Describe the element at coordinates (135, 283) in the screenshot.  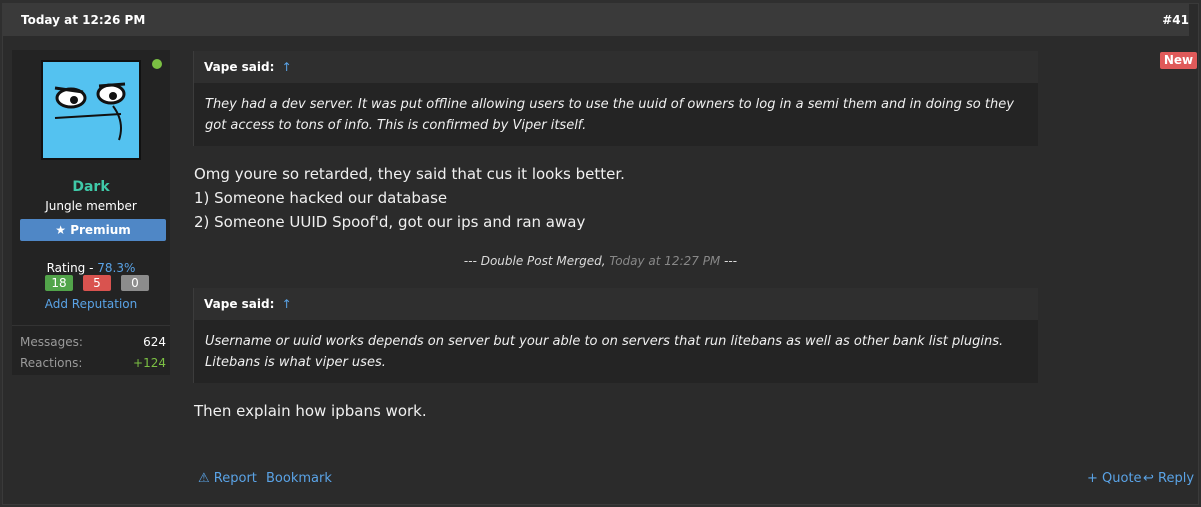
I see `neutral-rating-count: 0` at that location.